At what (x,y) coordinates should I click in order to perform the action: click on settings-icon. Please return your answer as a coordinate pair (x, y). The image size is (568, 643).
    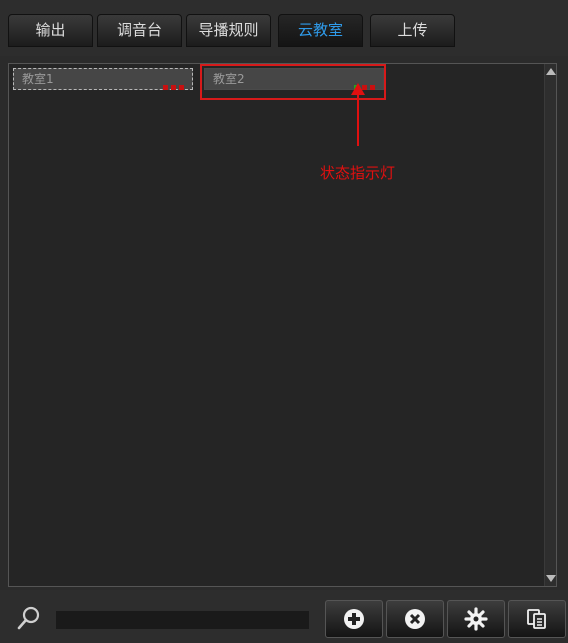
    Looking at the image, I should click on (476, 619).